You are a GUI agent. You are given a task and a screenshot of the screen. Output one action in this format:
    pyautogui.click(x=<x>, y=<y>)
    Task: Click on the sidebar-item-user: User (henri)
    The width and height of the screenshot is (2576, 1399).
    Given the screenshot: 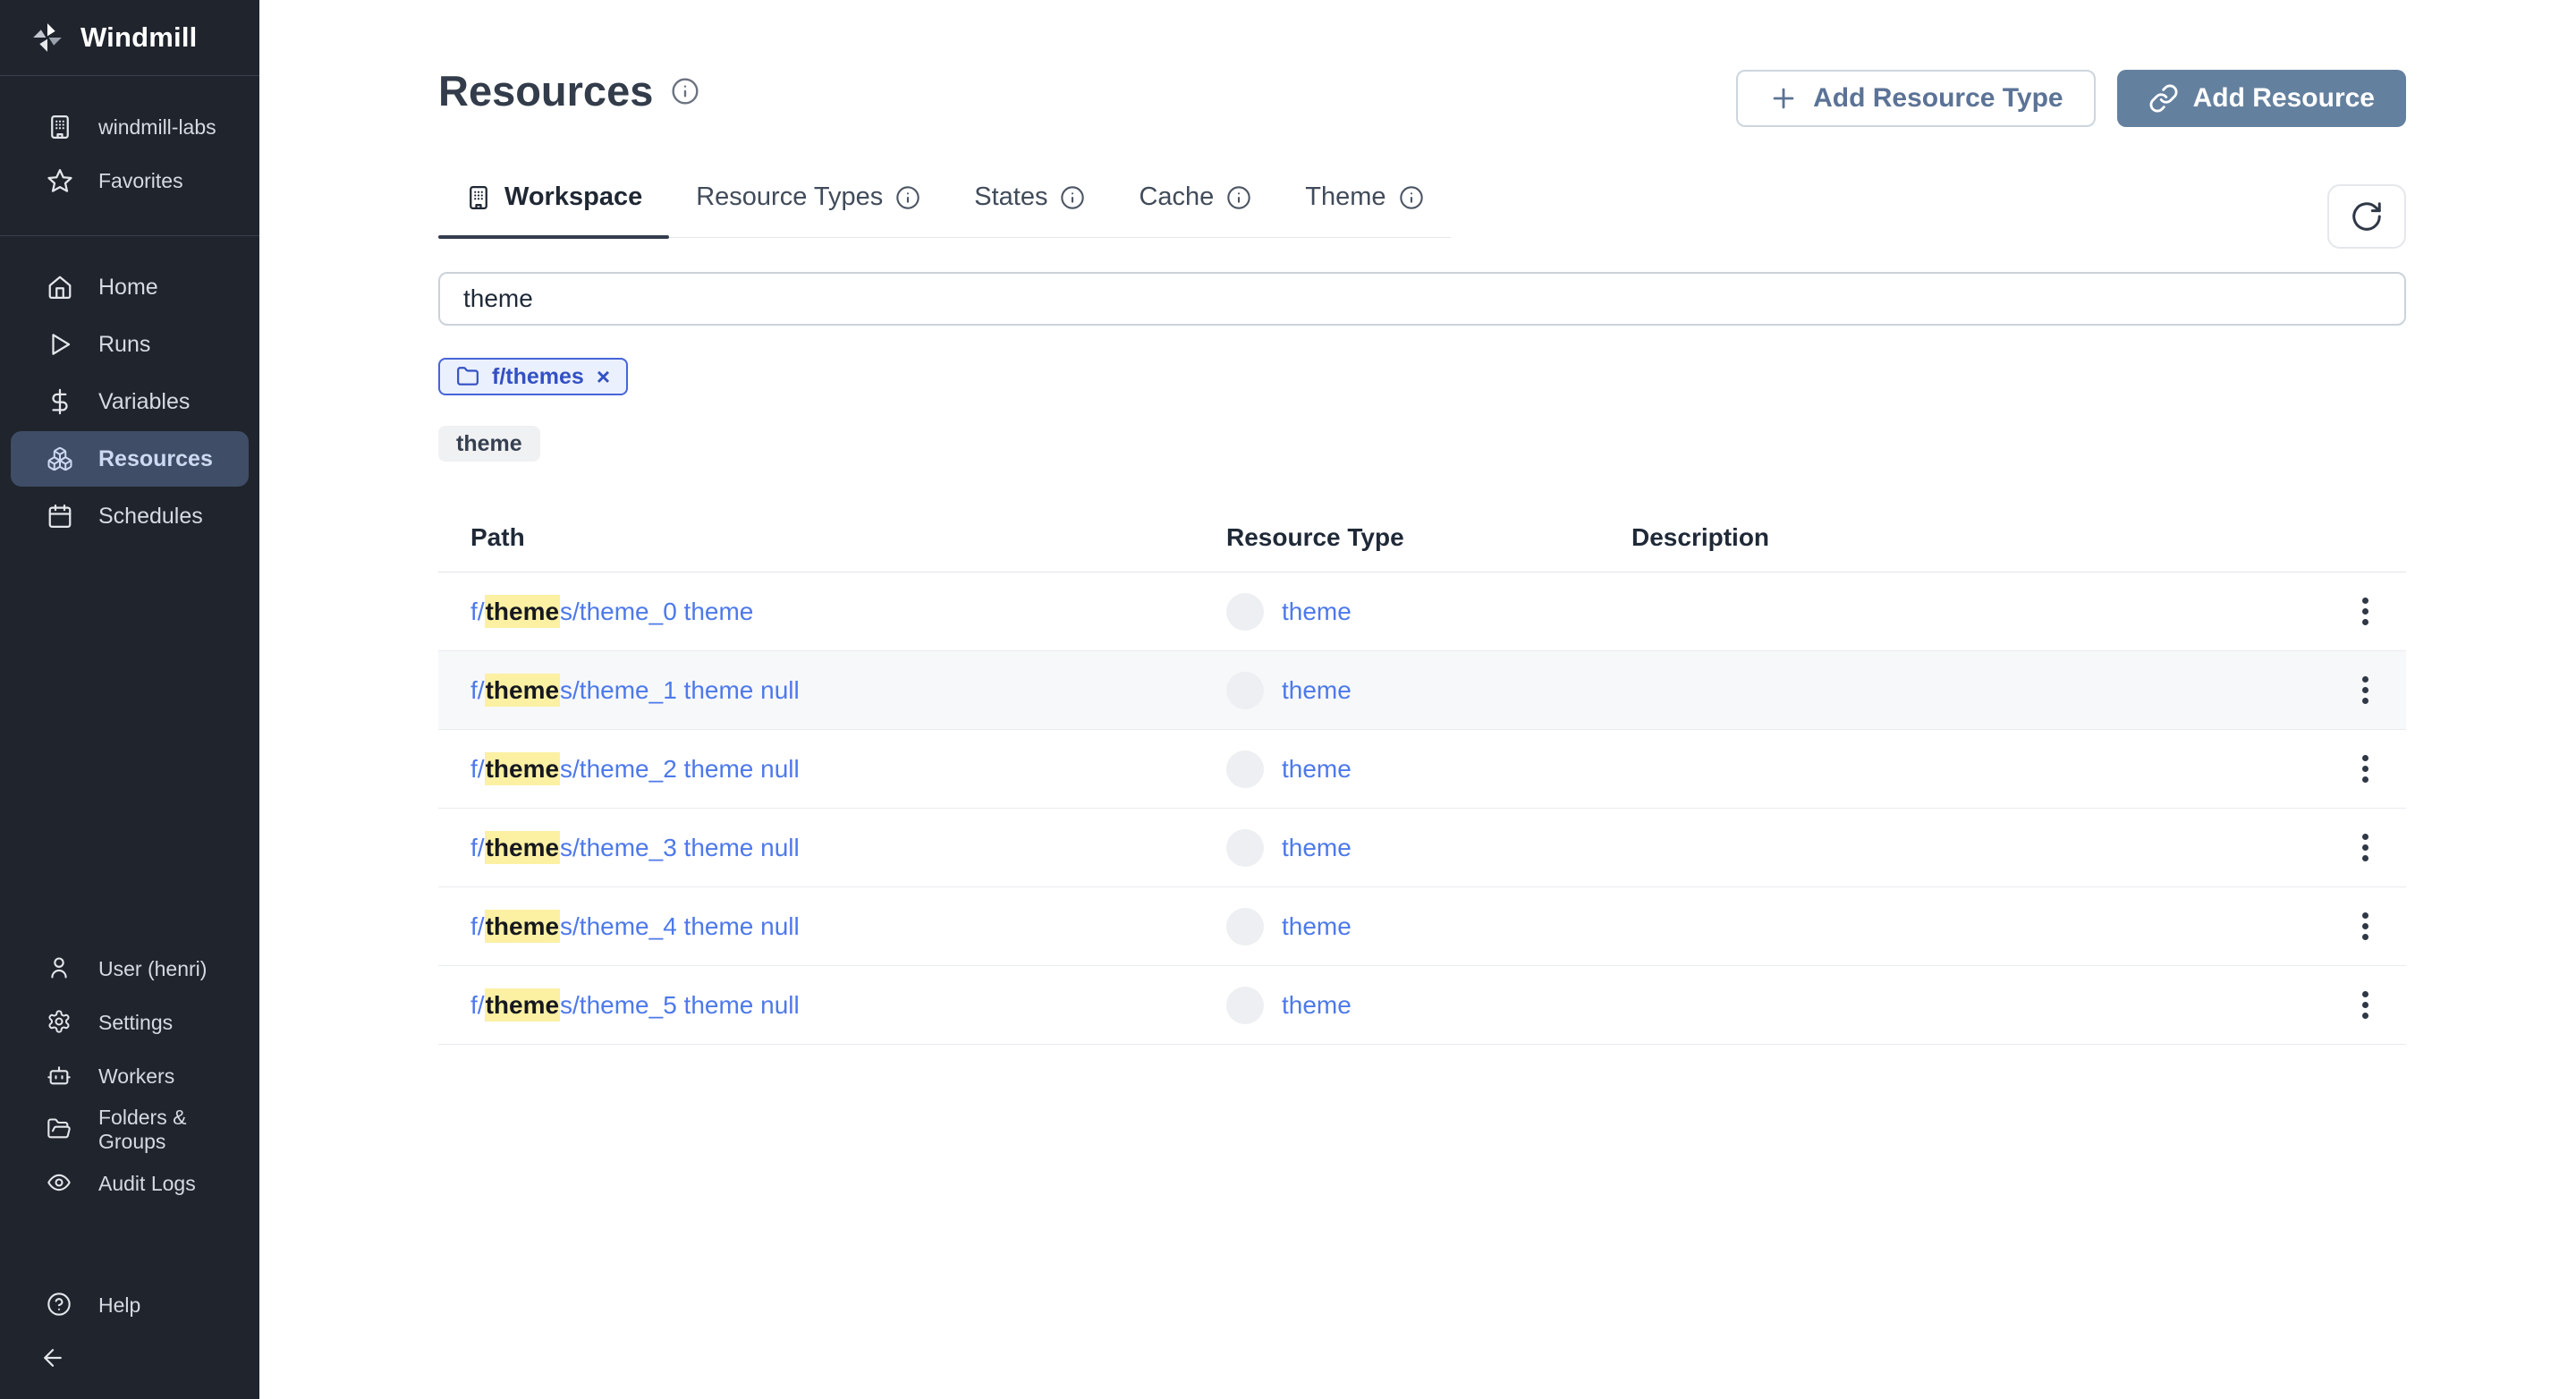 What is the action you would take?
    pyautogui.click(x=130, y=969)
    